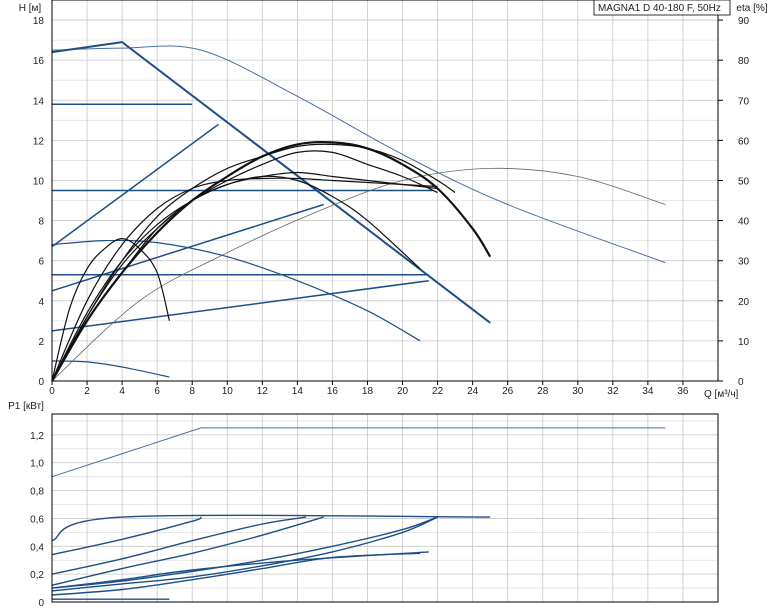 This screenshot has width=774, height=611. What do you see at coordinates (578, 391) in the screenshot?
I see `x-tick-label: 30` at bounding box center [578, 391].